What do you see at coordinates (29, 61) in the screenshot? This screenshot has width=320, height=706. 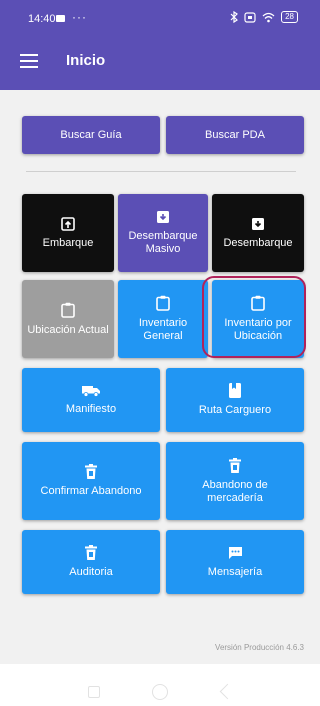 I see `menu-icon` at bounding box center [29, 61].